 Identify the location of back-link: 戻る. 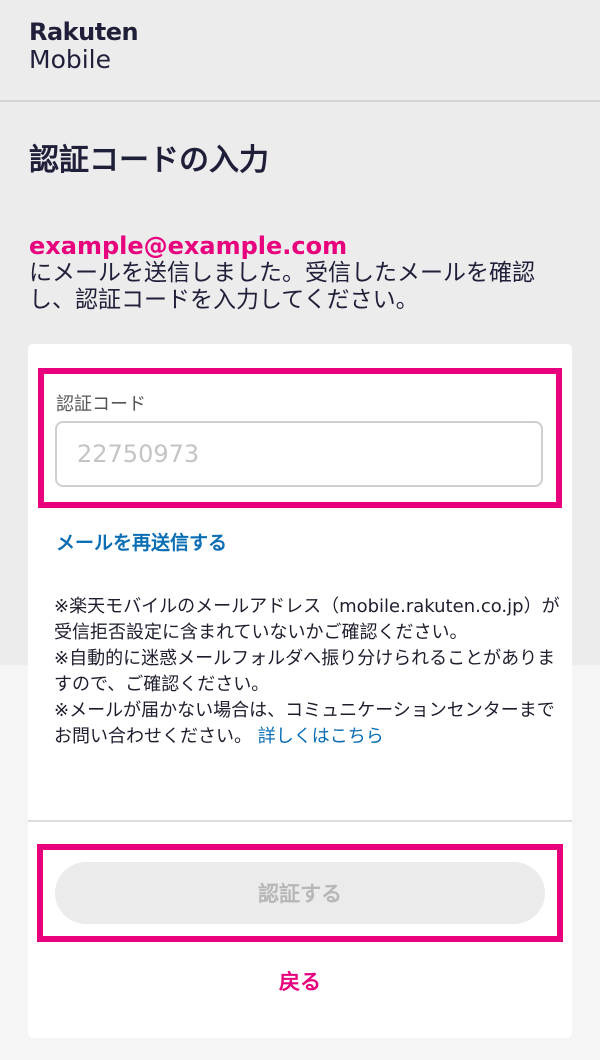
(300, 981).